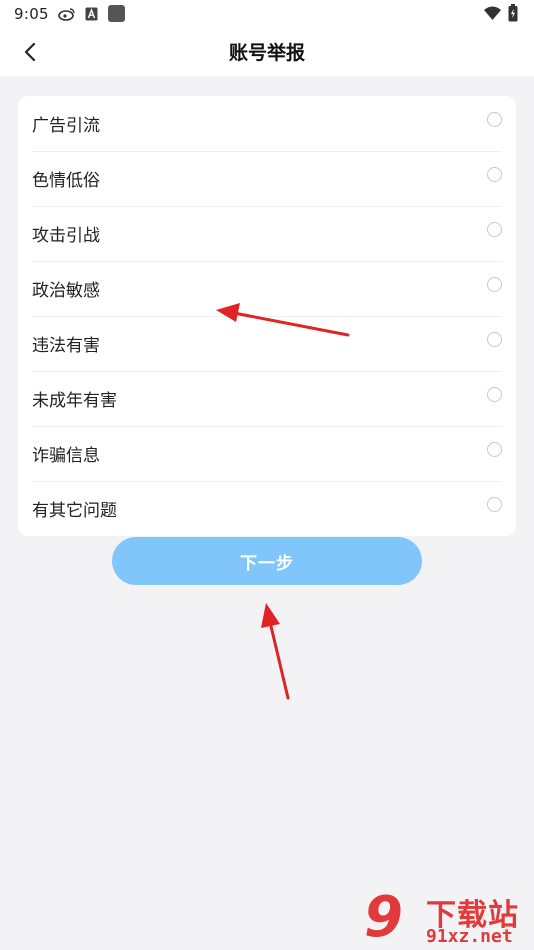  Describe the element at coordinates (267, 453) in the screenshot. I see `report-option-fraud: 诈骗信息` at that location.